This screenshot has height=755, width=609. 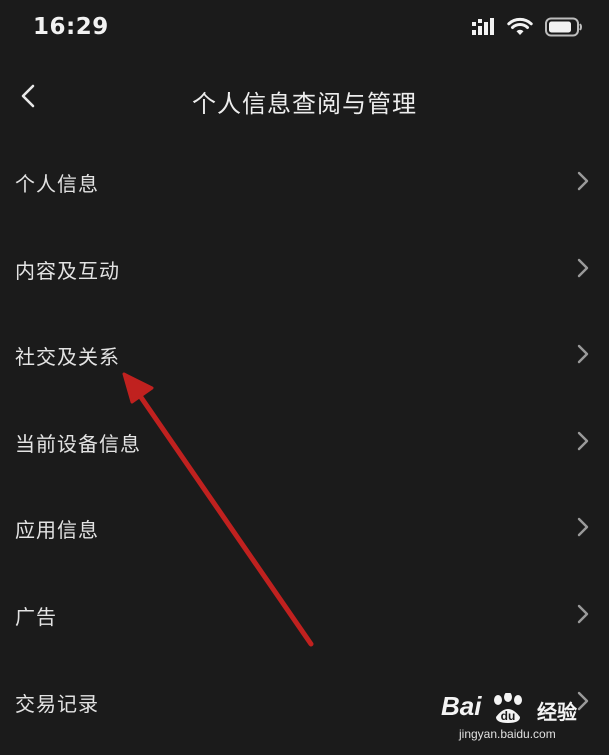 What do you see at coordinates (520, 29) in the screenshot?
I see `wifi-icon` at bounding box center [520, 29].